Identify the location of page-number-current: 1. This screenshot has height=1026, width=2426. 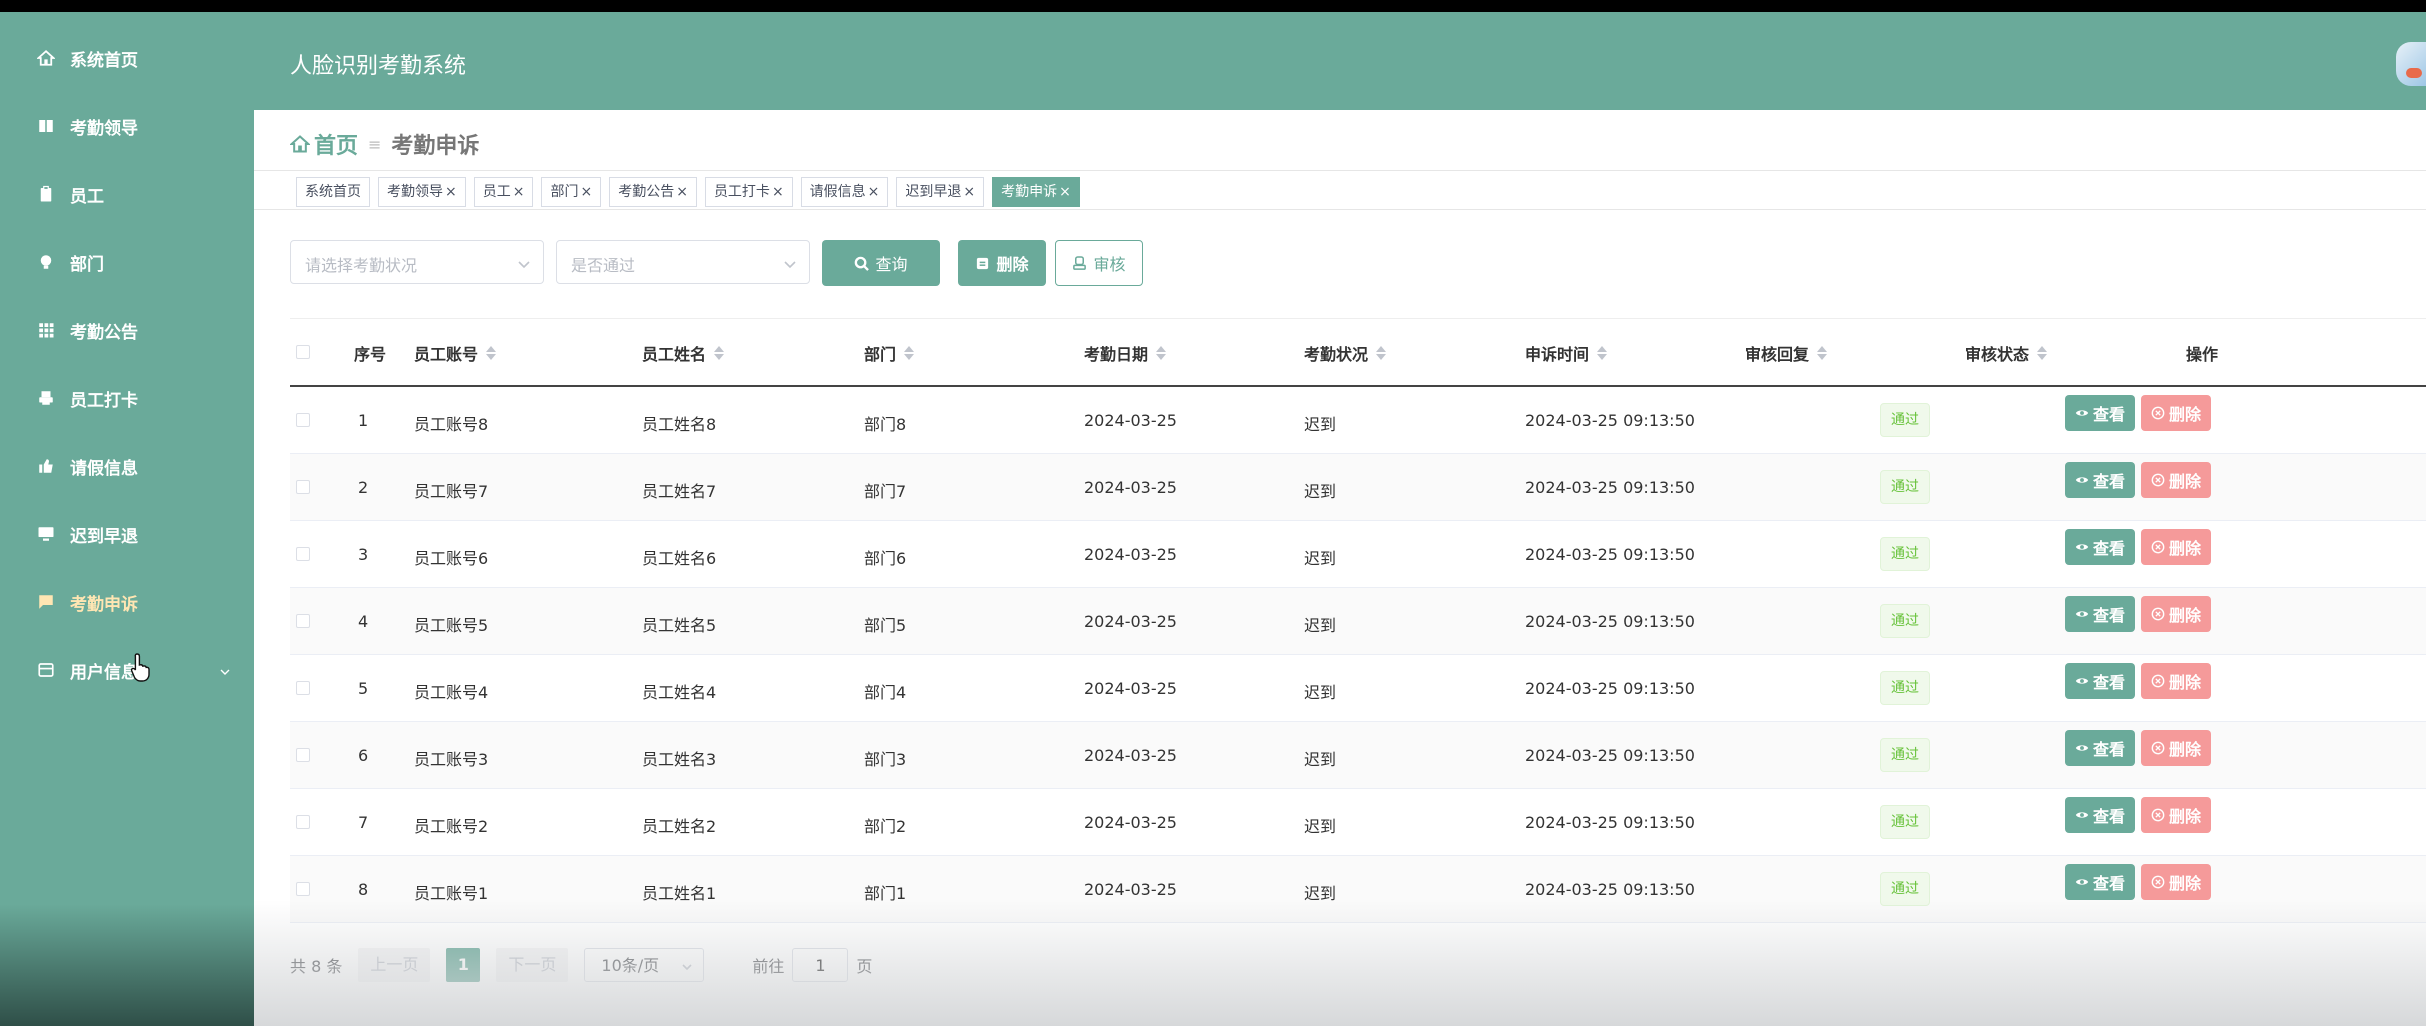
(463, 965).